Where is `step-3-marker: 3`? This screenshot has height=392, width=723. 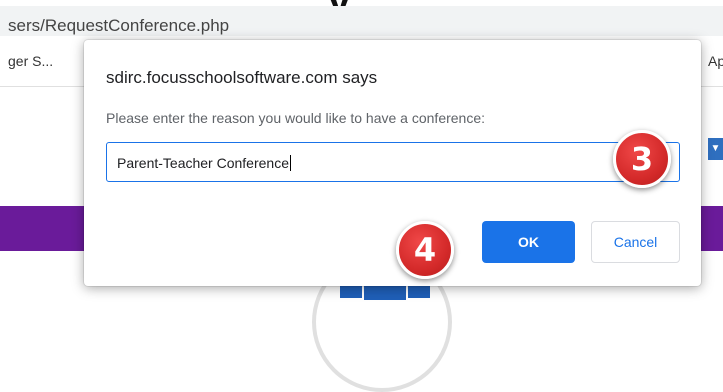
step-3-marker: 3 is located at coordinates (642, 159).